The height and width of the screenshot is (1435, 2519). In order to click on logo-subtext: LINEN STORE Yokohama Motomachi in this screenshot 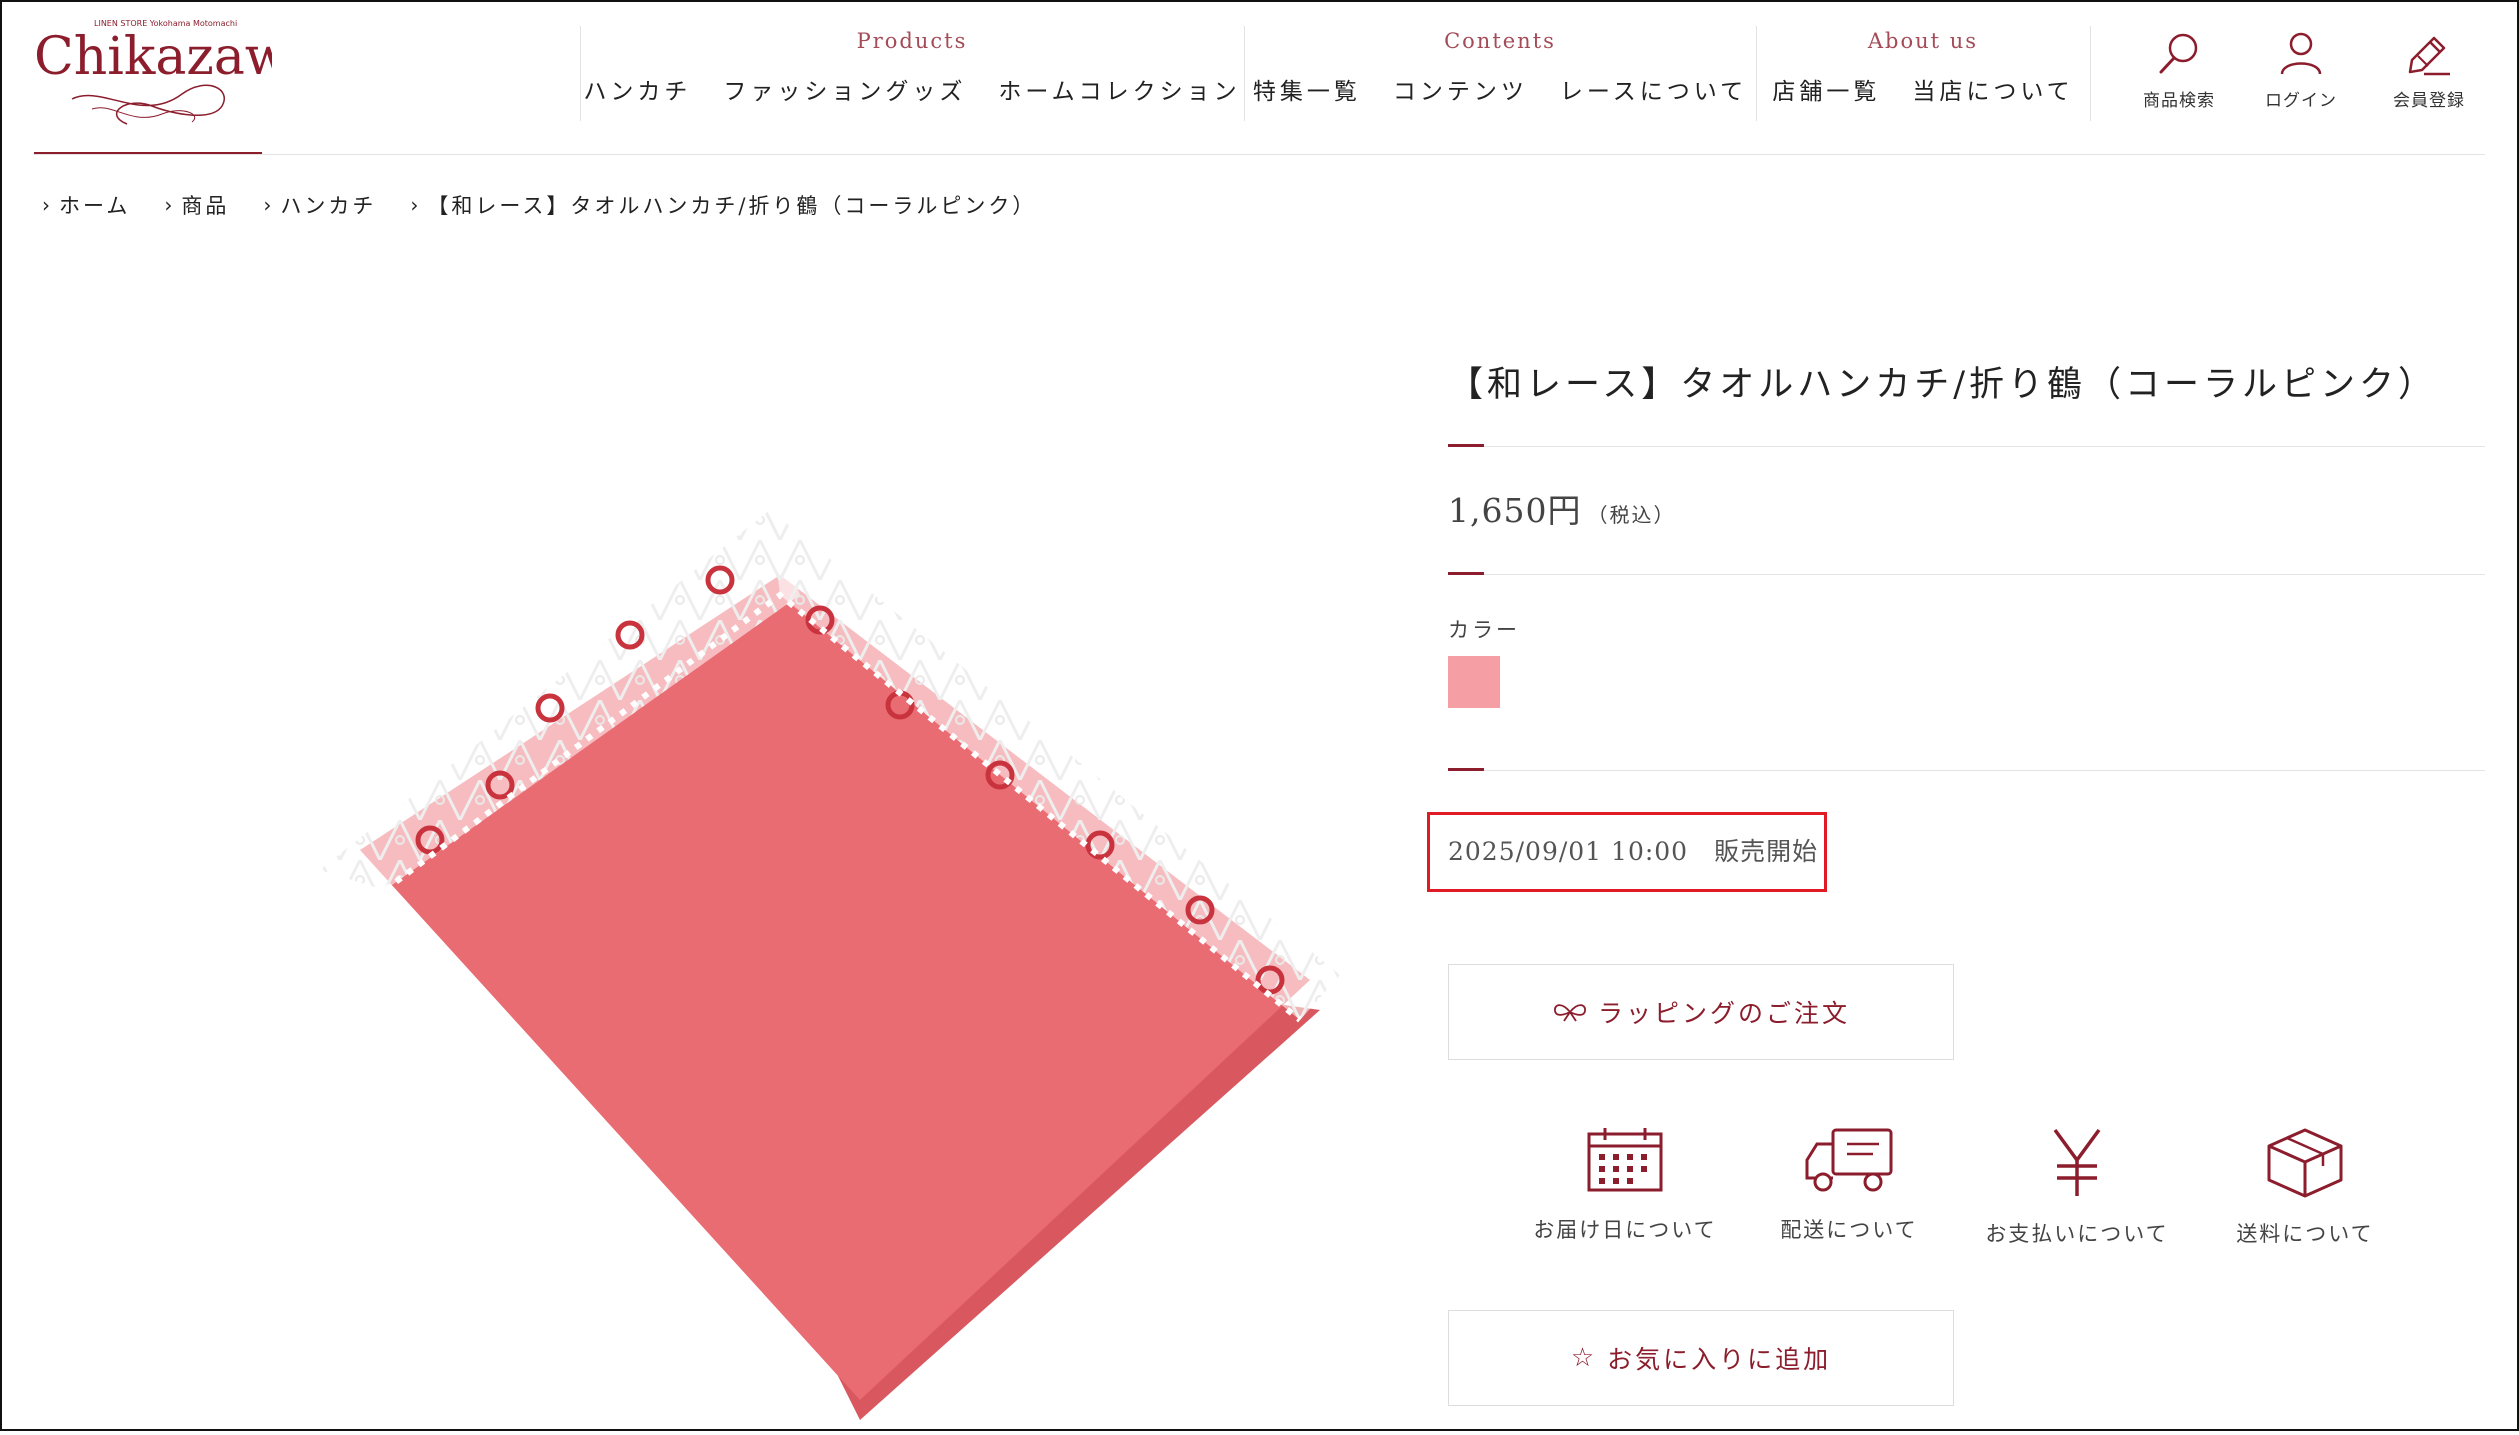, I will do `click(165, 23)`.